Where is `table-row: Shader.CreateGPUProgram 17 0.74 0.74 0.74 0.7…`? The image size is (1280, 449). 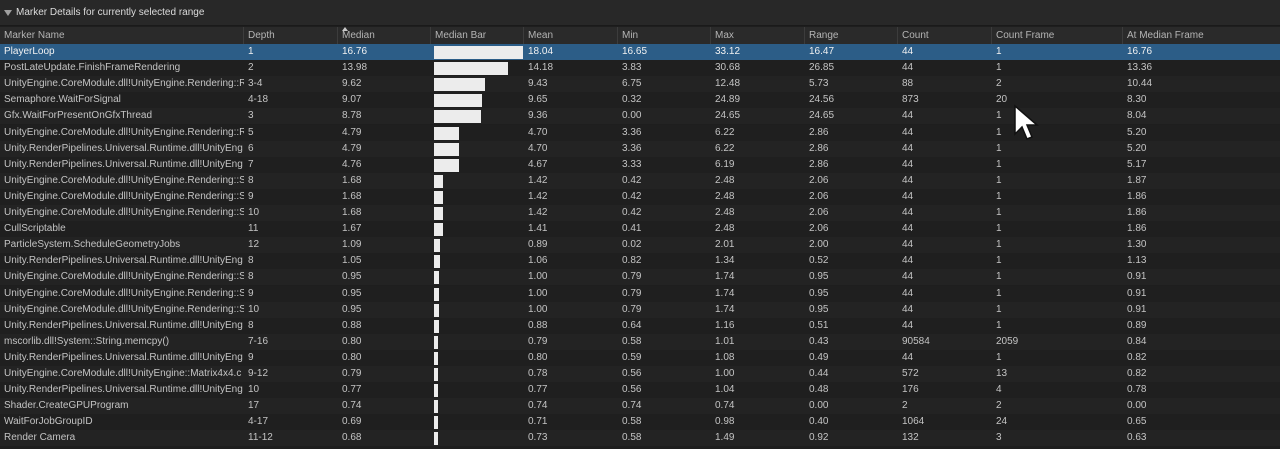
table-row: Shader.CreateGPUProgram 17 0.74 0.74 0.74 0.7… is located at coordinates (640, 406).